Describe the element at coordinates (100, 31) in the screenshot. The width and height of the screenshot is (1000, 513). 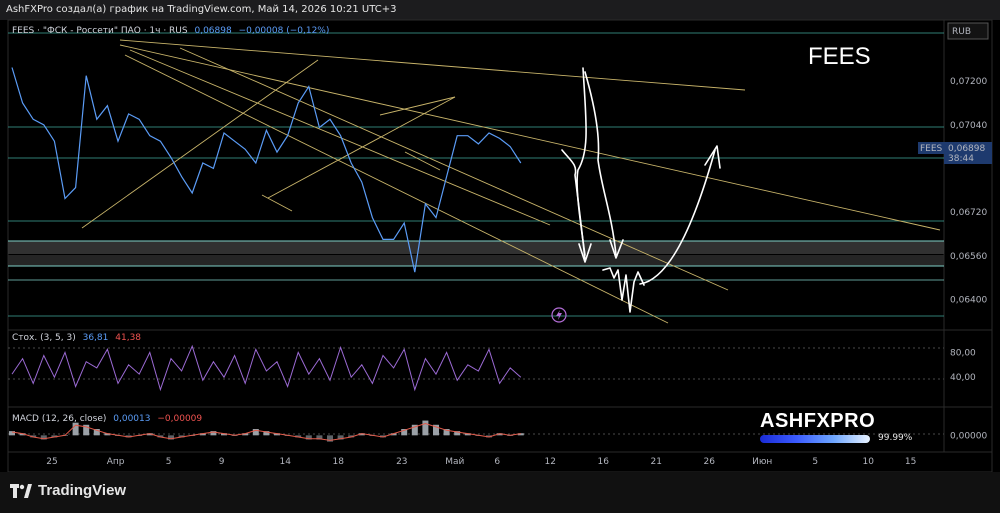
I see `legend-name: FEES · "ФСК - Россети" ПАО · 1ч · RUS` at that location.